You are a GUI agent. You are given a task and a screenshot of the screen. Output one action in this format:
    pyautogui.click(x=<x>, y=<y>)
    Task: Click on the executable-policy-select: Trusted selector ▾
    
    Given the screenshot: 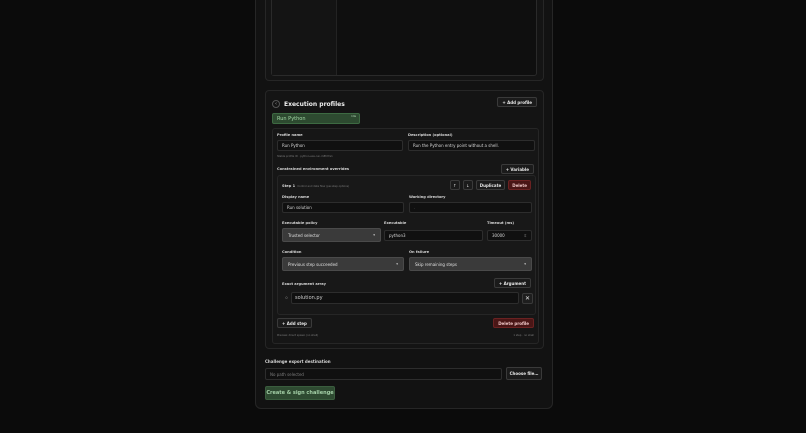 What is the action you would take?
    pyautogui.click(x=331, y=235)
    